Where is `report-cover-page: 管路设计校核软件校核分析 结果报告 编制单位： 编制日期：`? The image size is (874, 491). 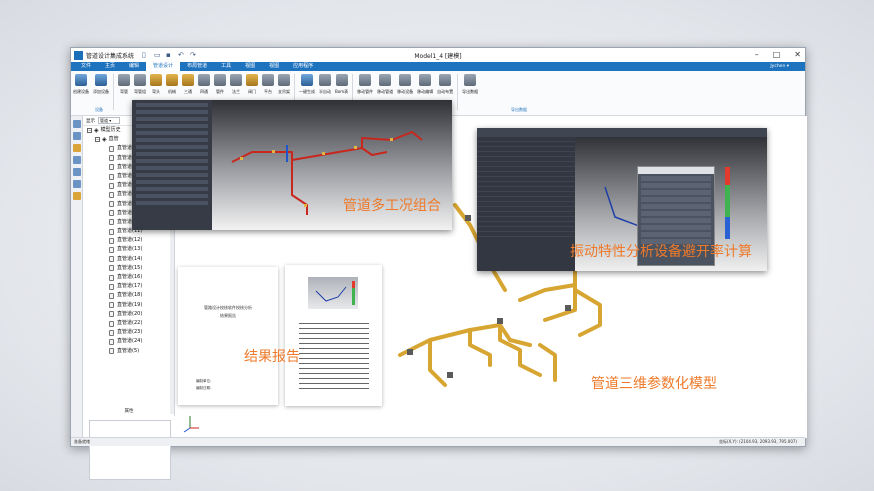 report-cover-page: 管路设计校核软件校核分析 结果报告 编制单位： 编制日期： is located at coordinates (228, 336).